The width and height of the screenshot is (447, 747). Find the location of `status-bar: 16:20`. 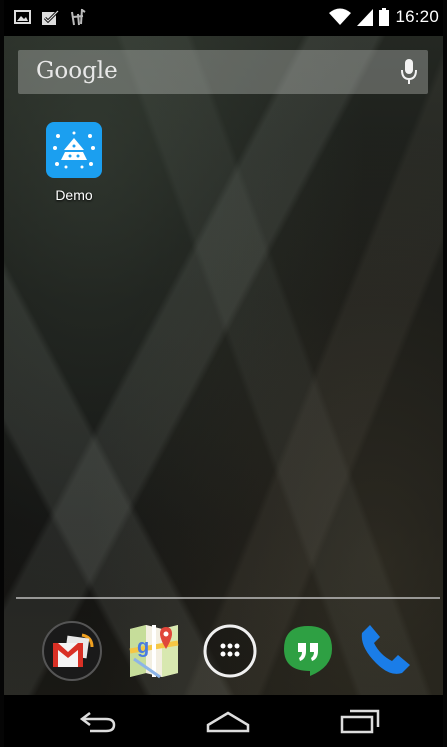

status-bar: 16:20 is located at coordinates (223, 18).